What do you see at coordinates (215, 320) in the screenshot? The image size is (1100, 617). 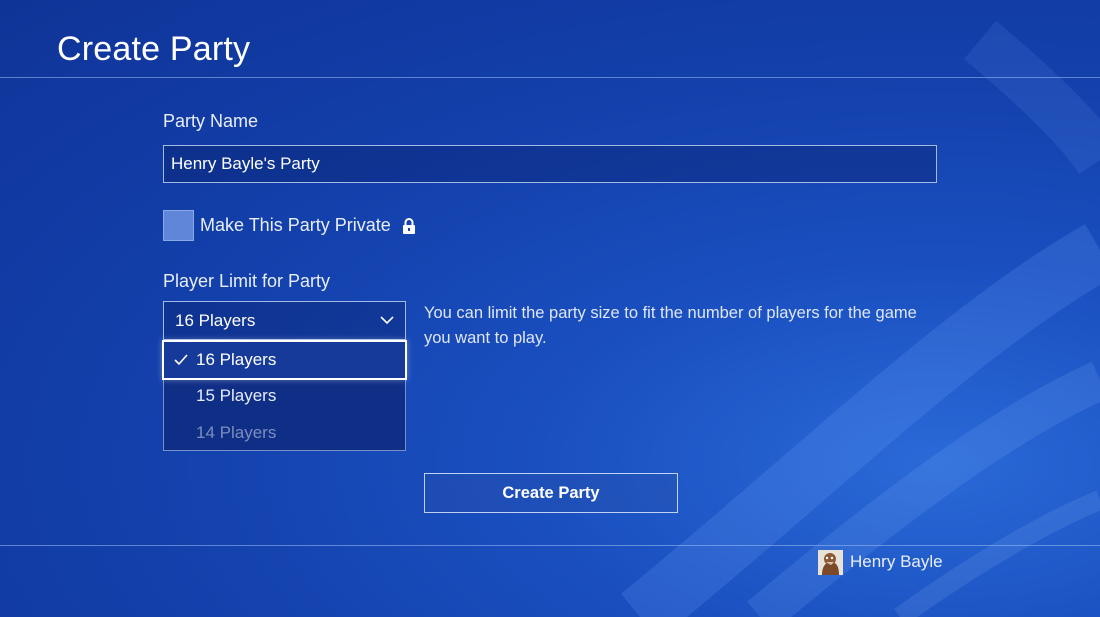 I see `player-limit-selected-value: 16 Players` at bounding box center [215, 320].